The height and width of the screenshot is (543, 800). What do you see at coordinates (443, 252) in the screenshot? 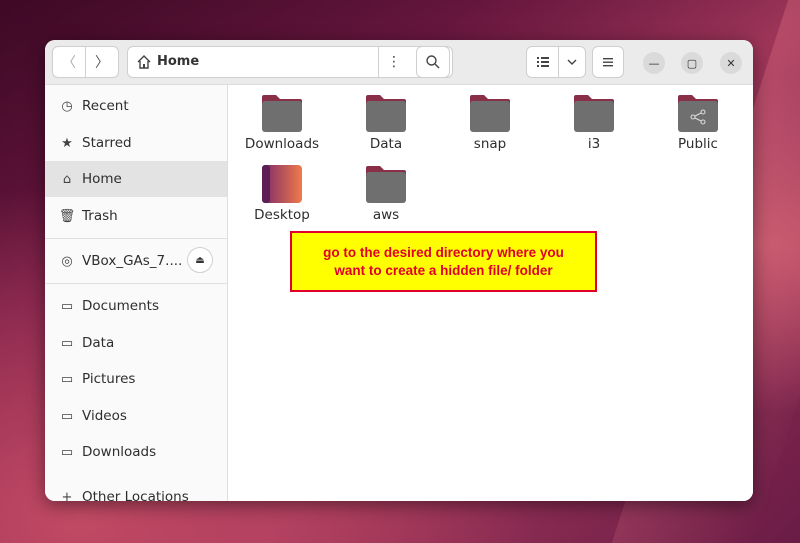
I see `callout-line-1: go to the desired directory where you` at bounding box center [443, 252].